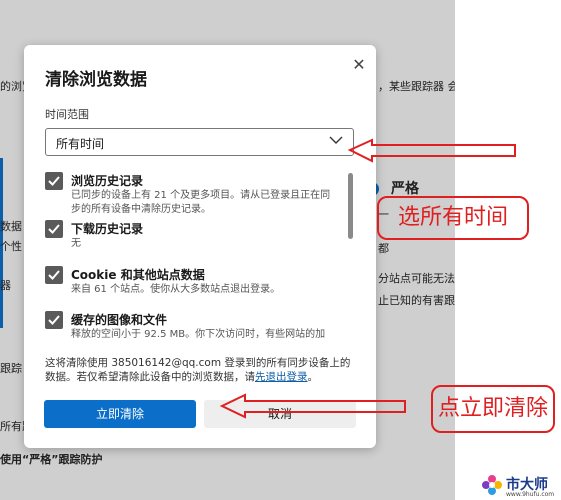 This screenshot has width=561, height=500. I want to click on download-history-checkbox, so click(54, 229).